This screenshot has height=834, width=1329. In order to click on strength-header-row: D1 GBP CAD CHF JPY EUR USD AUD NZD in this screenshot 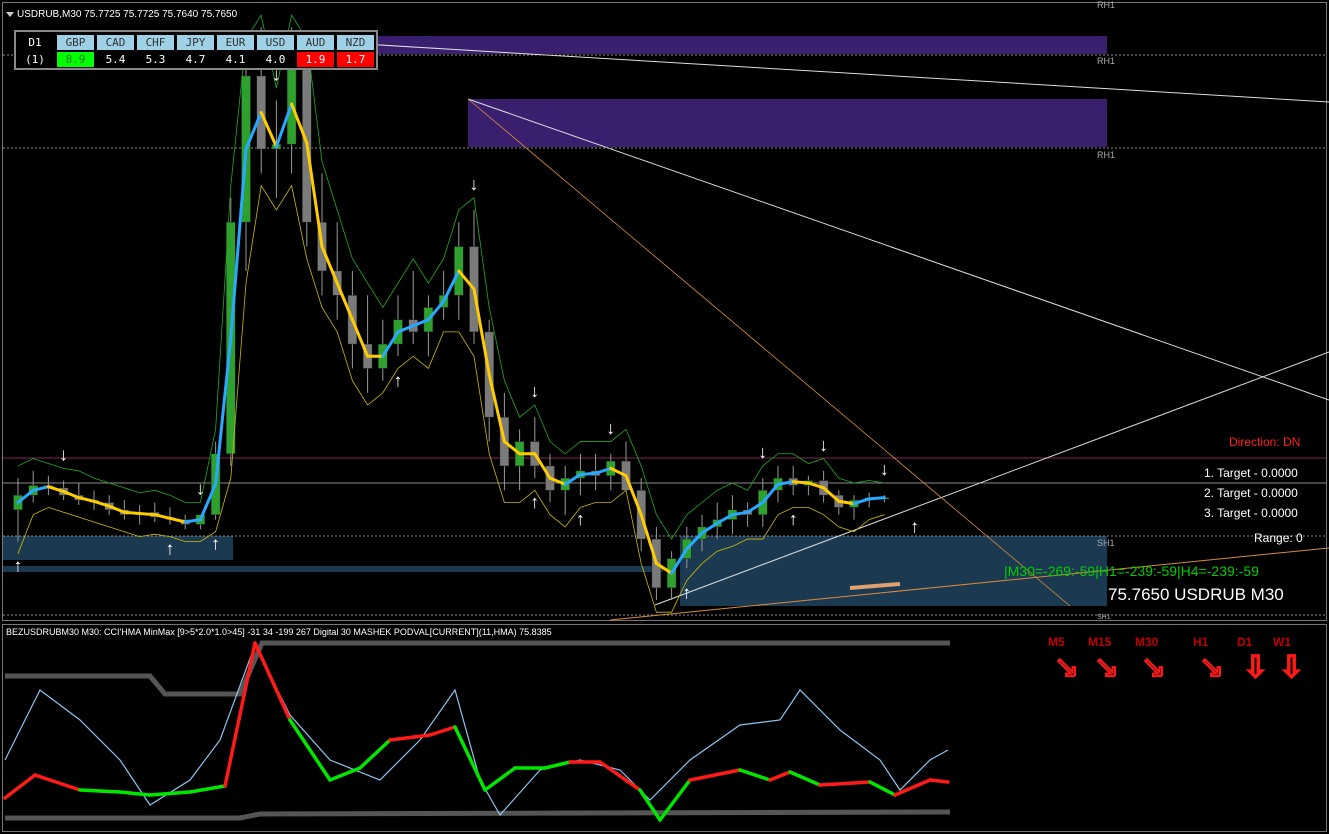, I will do `click(196, 43)`.